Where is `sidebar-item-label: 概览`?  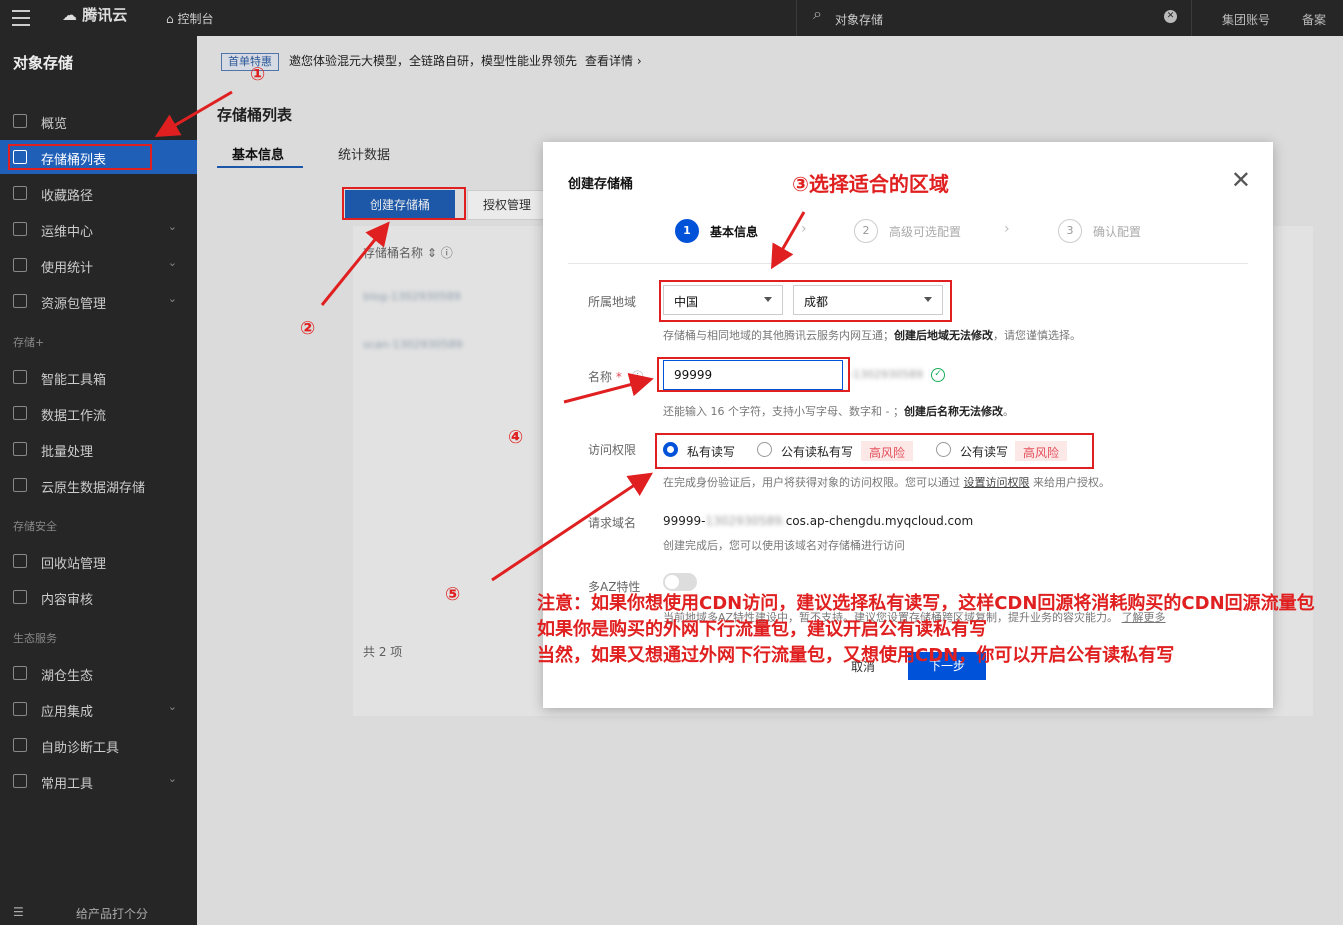
sidebar-item-label: 概览 is located at coordinates (54, 124).